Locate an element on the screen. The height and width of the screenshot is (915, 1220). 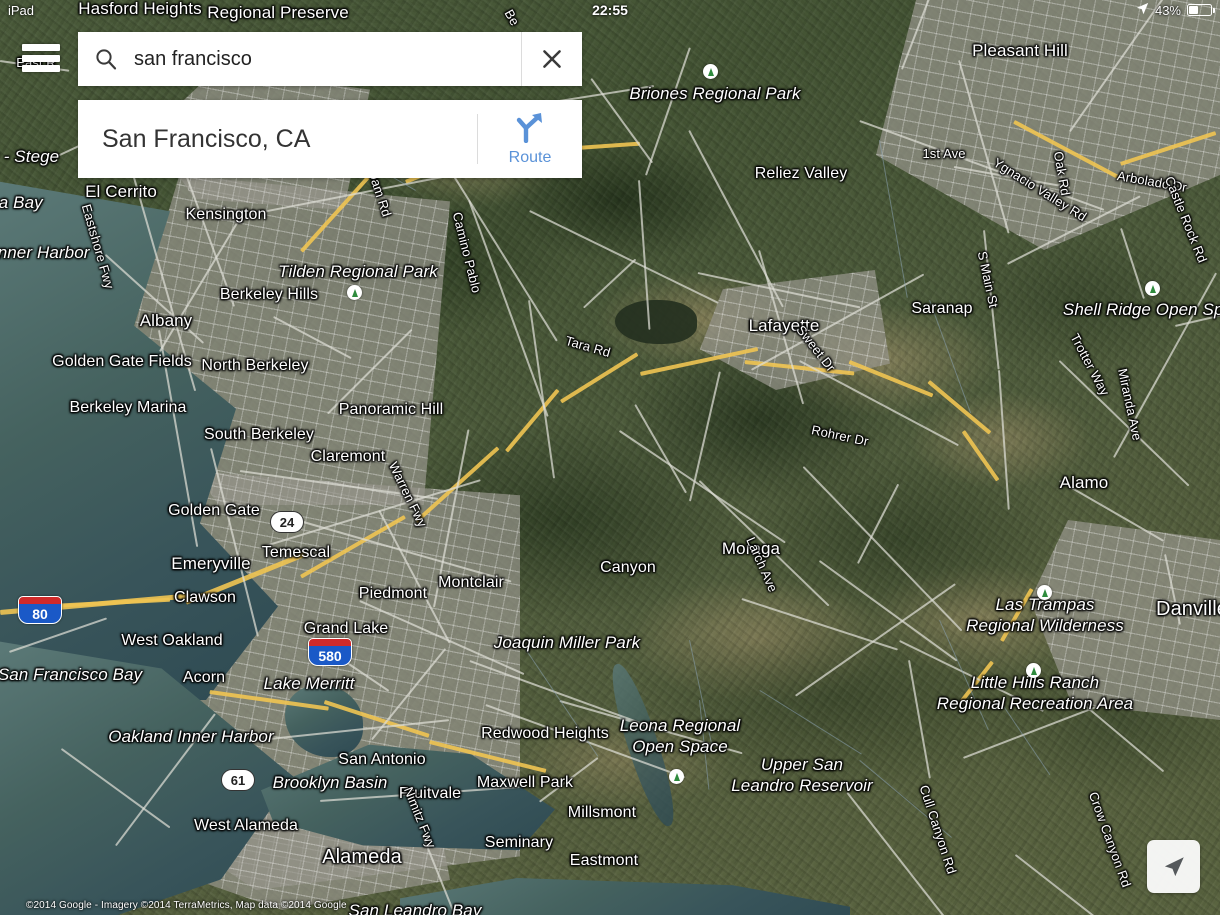
status-bar-clock: 22:55 is located at coordinates (610, 10).